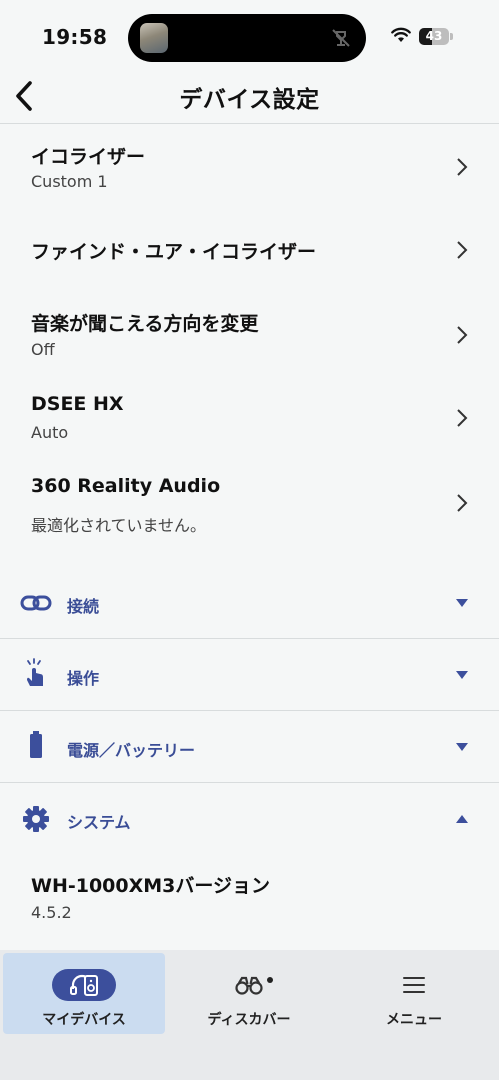 The height and width of the screenshot is (1080, 499). Describe the element at coordinates (99, 822) in the screenshot. I see `section-label: システム` at that location.